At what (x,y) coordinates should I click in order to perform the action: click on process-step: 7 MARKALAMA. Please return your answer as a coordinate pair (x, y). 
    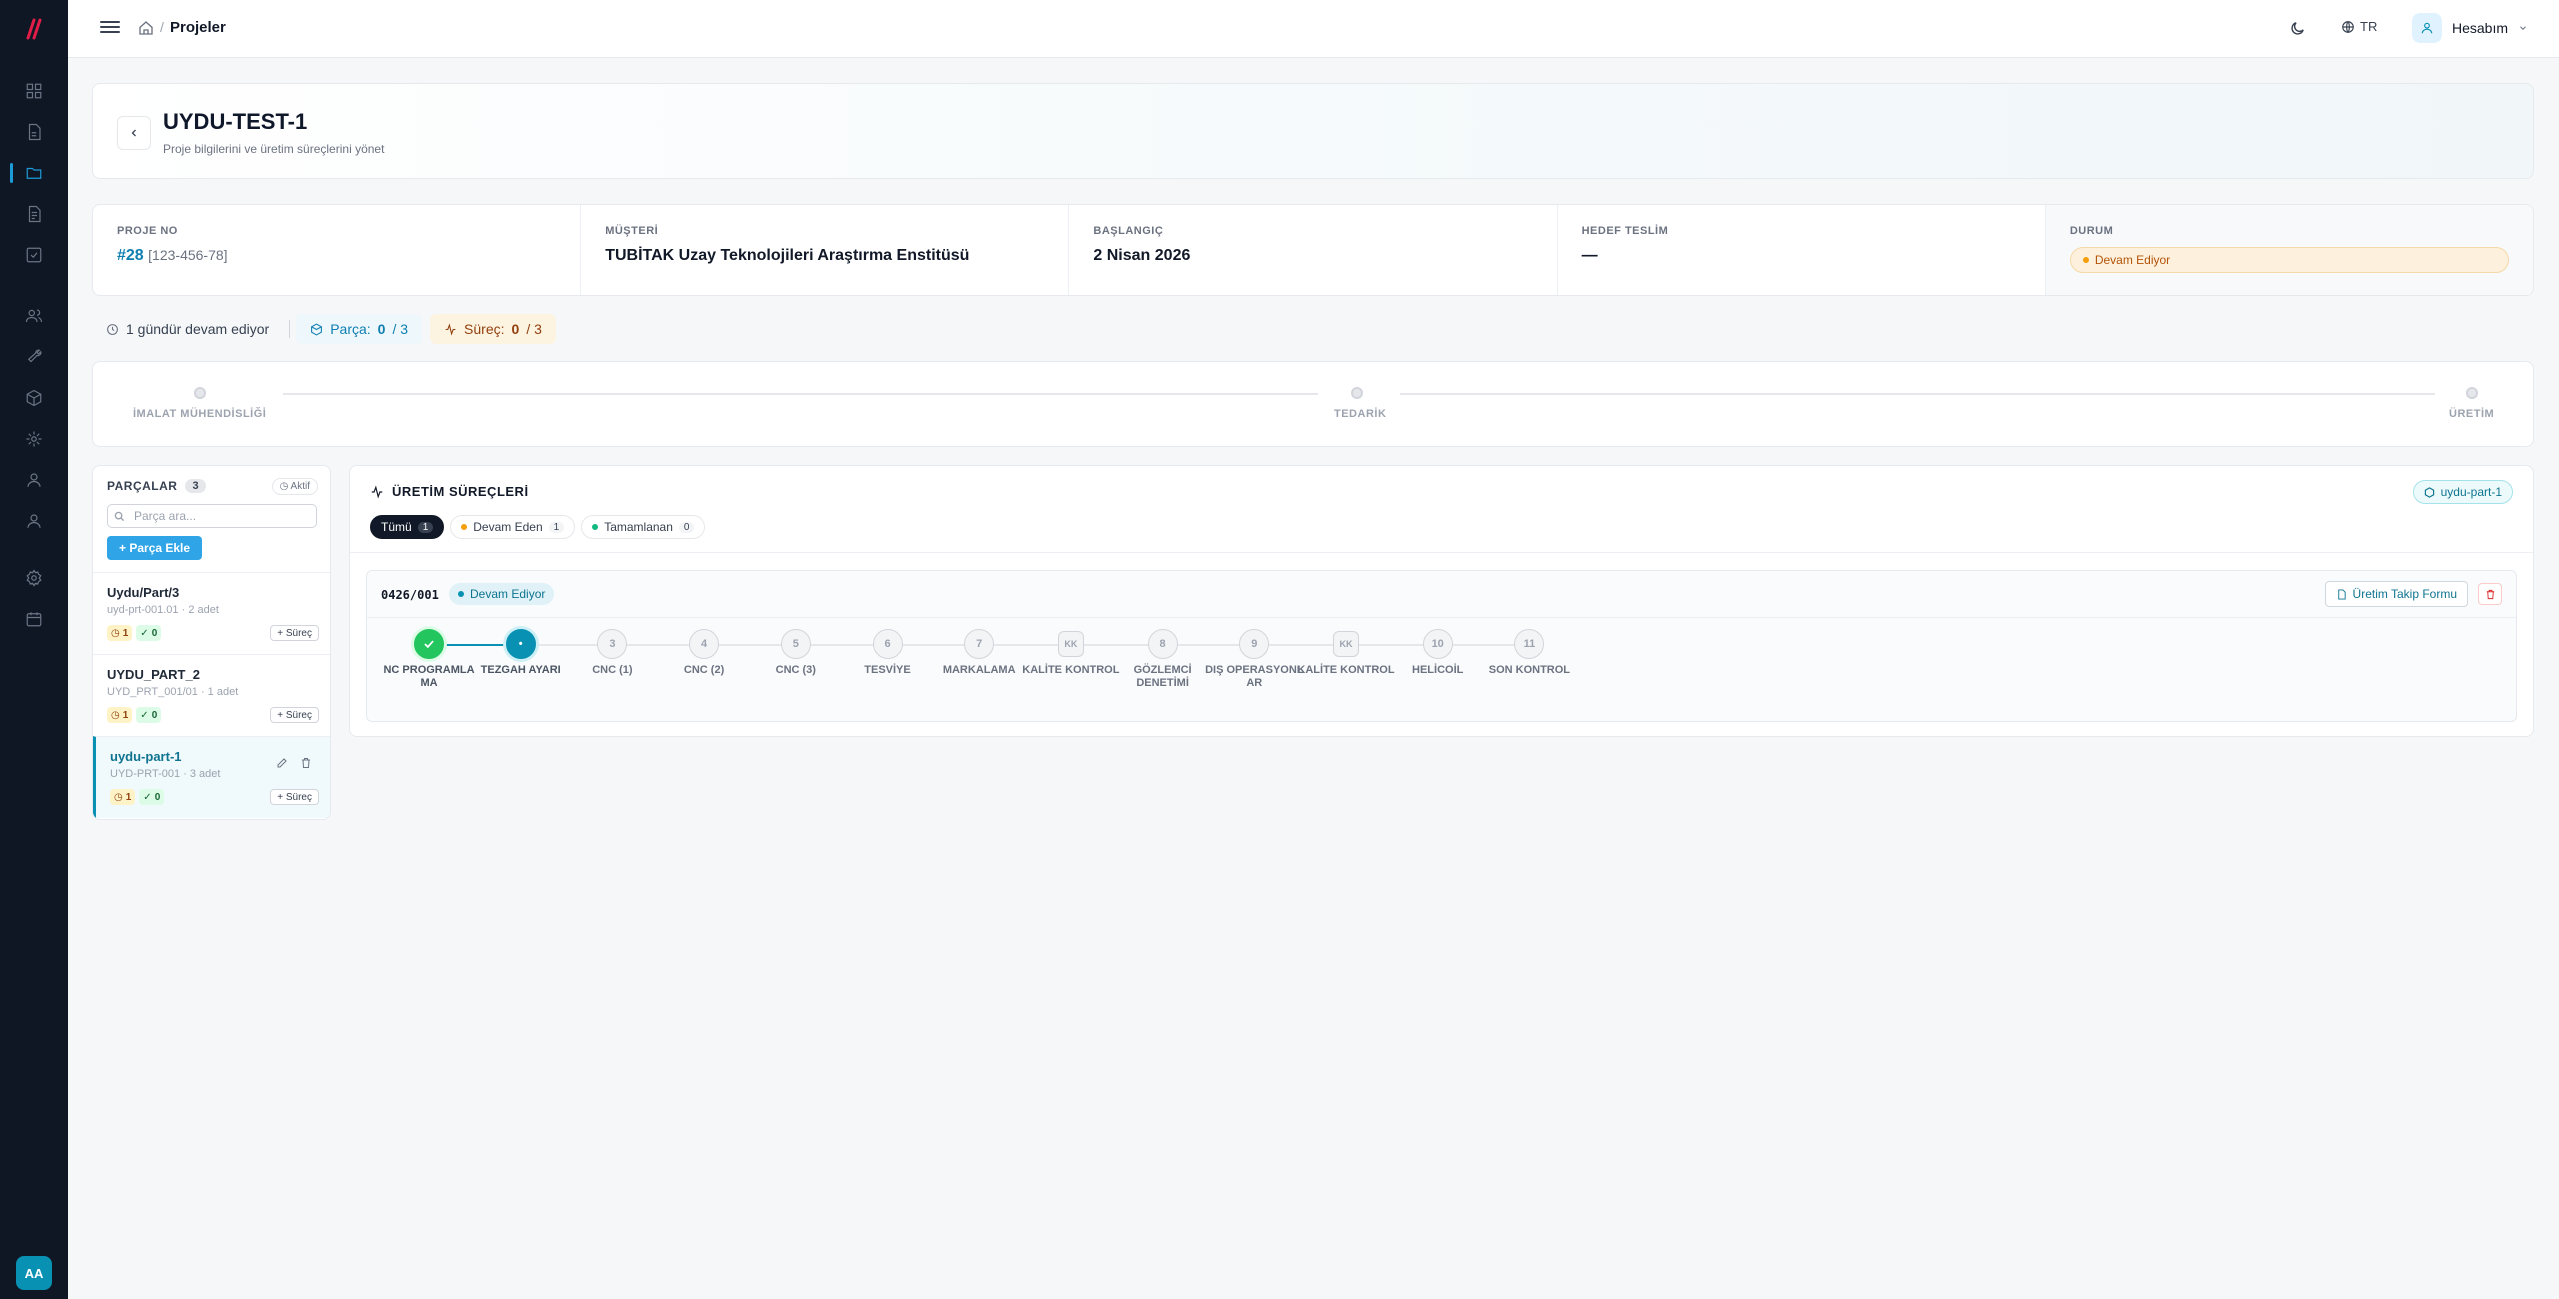
    Looking at the image, I should click on (979, 653).